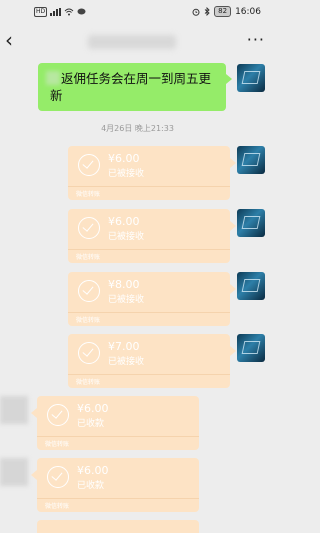 This screenshot has height=533, width=320. I want to click on alarm-icon, so click(196, 12).